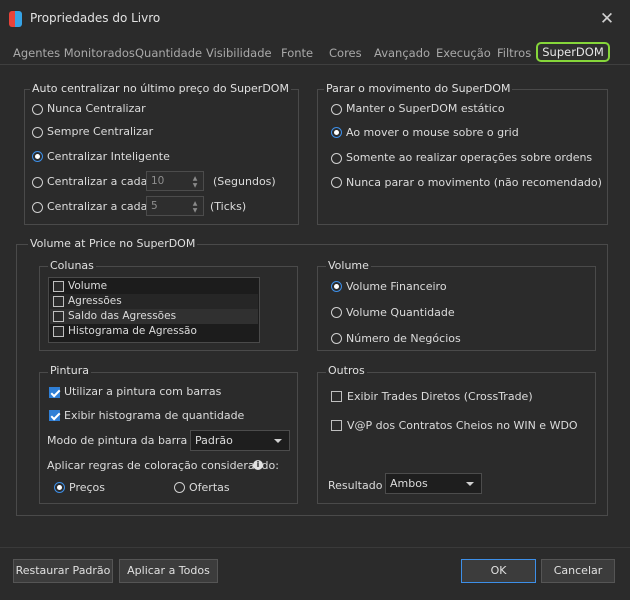  Describe the element at coordinates (345, 53) in the screenshot. I see `tab-cores: Cores` at that location.